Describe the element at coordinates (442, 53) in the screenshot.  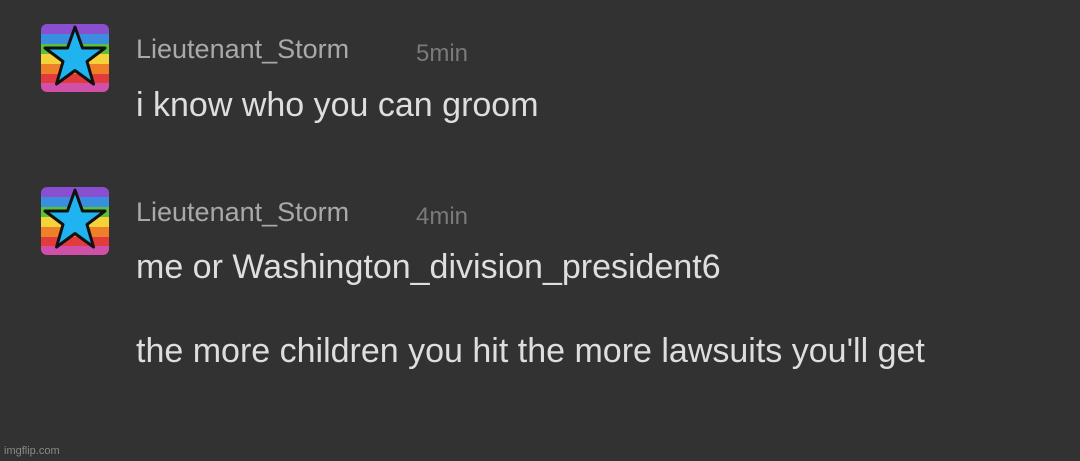
I see `message-timestamp: 5min` at that location.